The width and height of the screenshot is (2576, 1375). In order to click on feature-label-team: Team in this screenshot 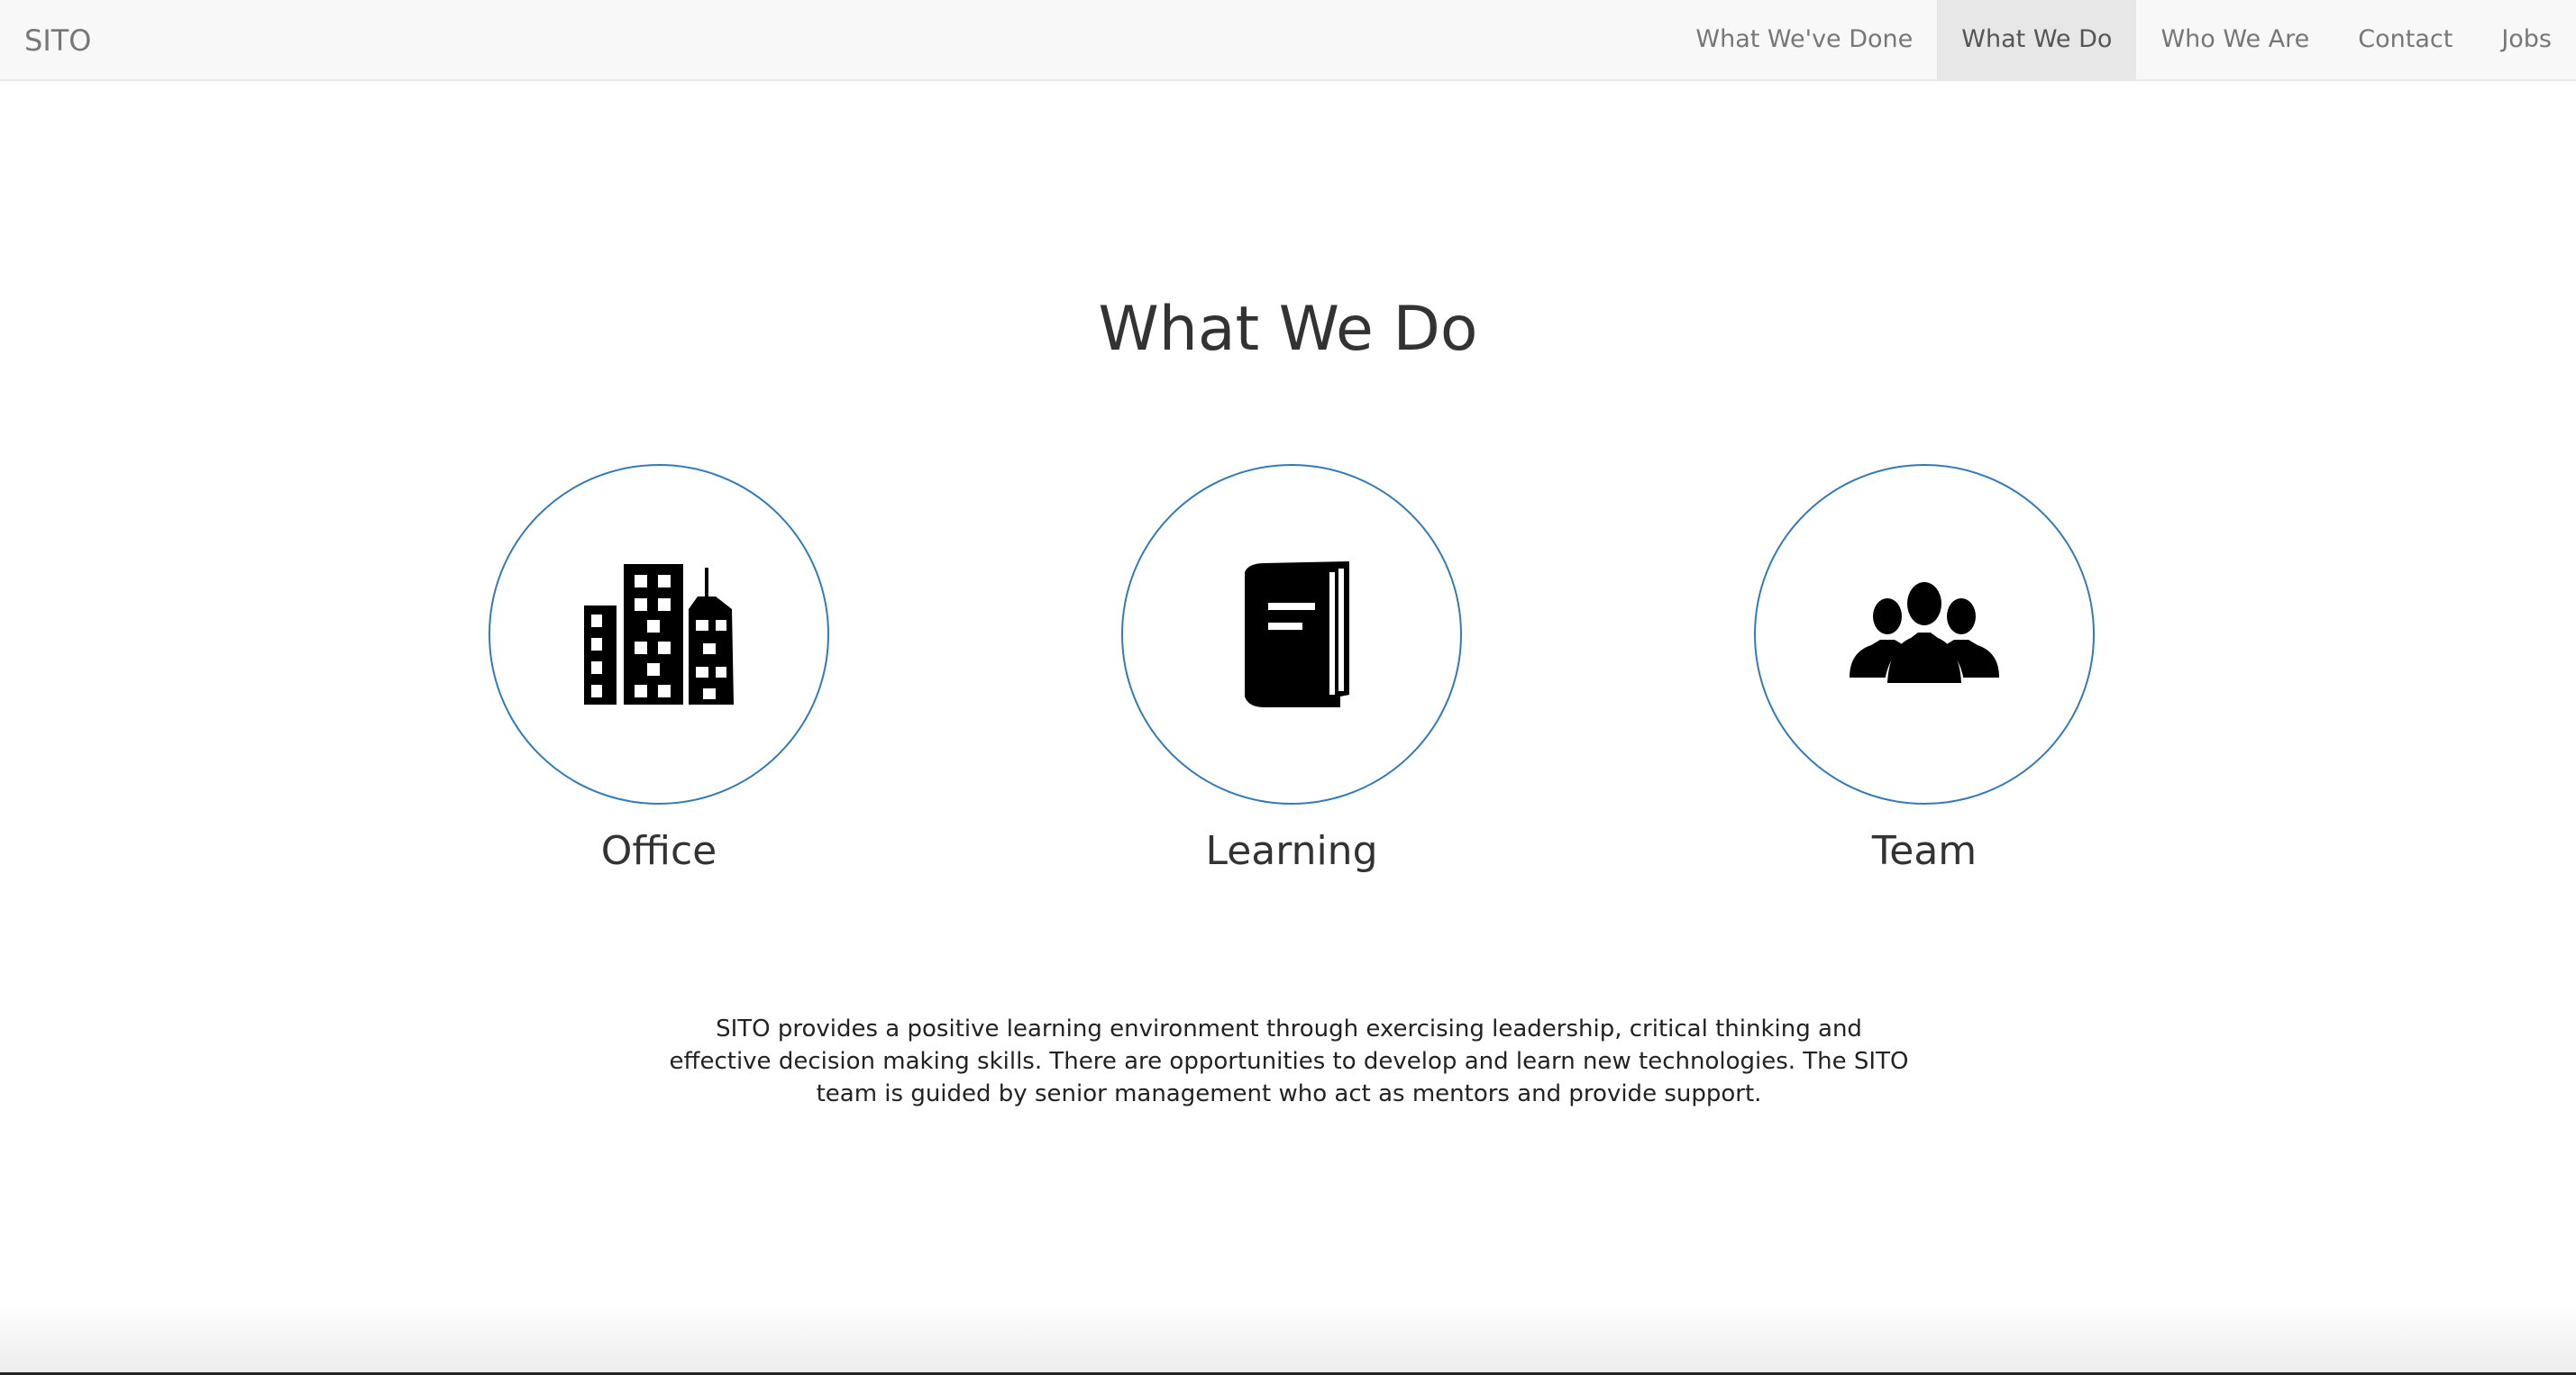, I will do `click(1924, 851)`.